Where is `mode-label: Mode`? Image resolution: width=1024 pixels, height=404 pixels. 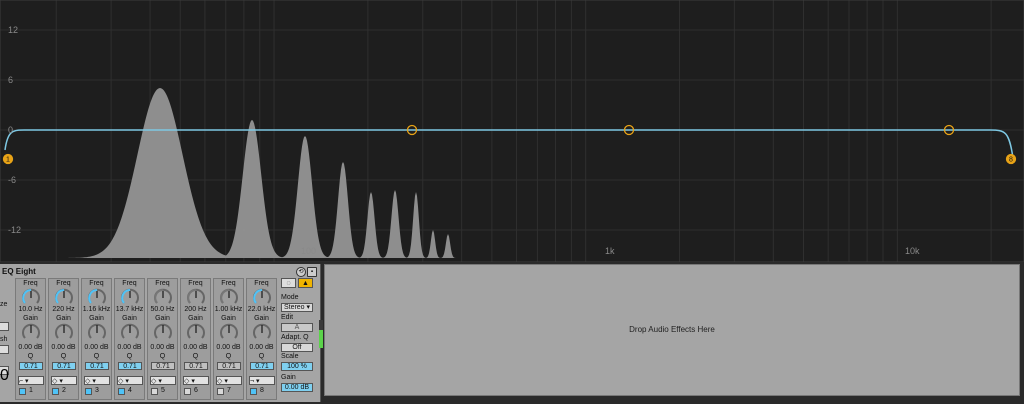
mode-label: Mode is located at coordinates (290, 297).